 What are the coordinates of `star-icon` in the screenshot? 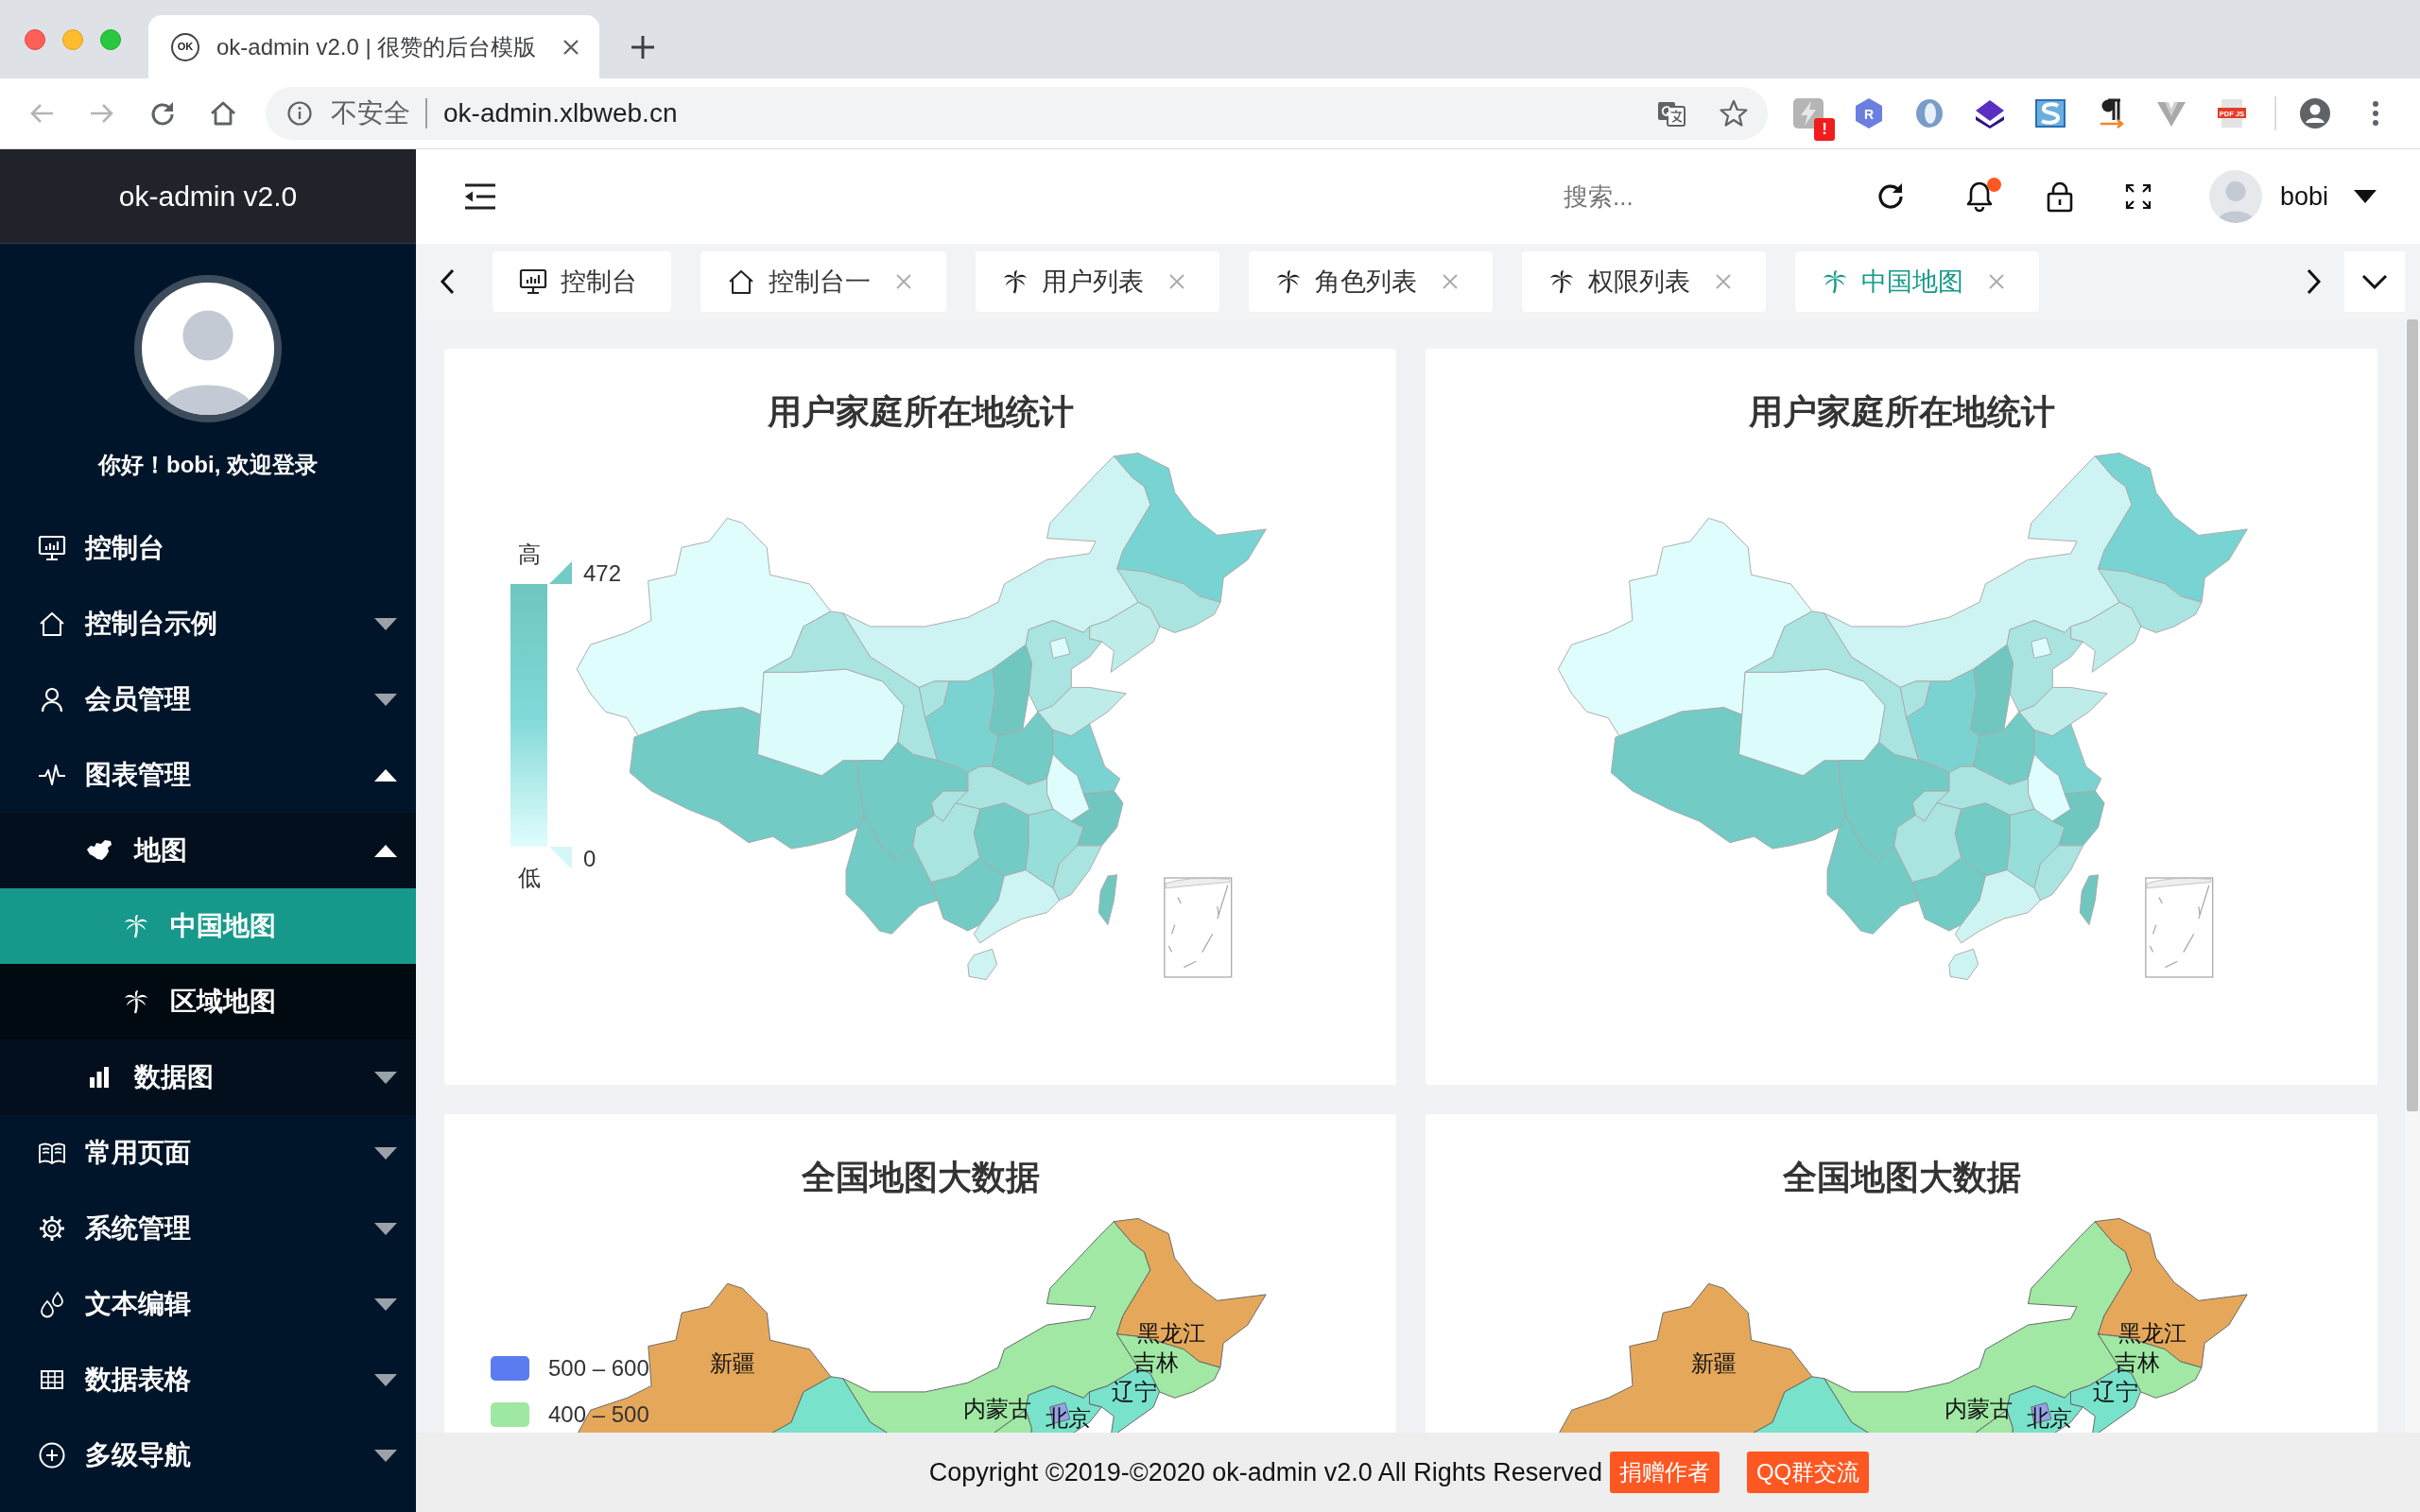 It's located at (1734, 113).